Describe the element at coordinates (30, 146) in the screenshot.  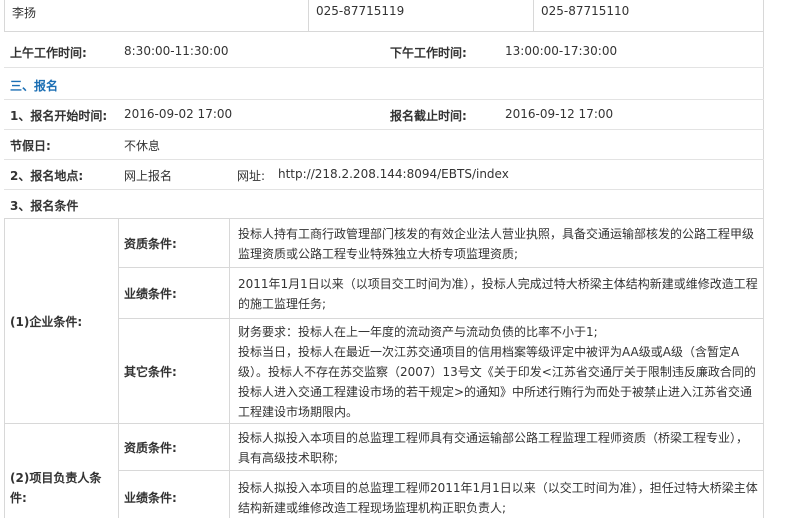
I see `holiday-label: 节假日:` at that location.